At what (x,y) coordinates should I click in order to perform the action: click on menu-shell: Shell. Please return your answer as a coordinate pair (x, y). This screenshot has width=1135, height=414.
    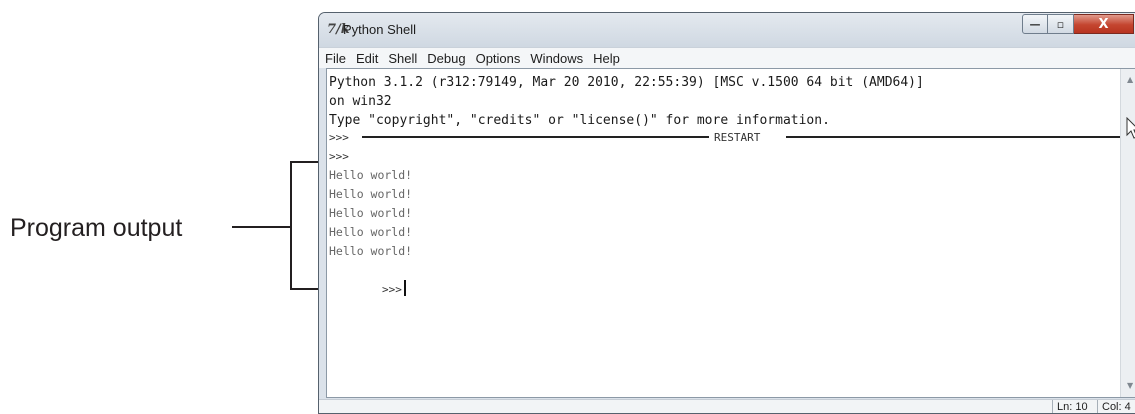
    Looking at the image, I should click on (402, 58).